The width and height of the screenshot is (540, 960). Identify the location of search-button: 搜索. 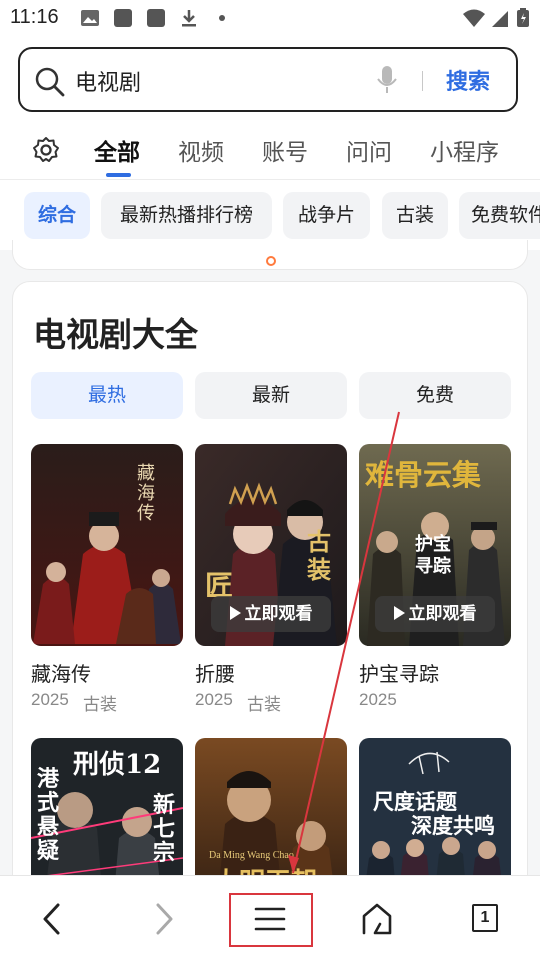
(468, 80).